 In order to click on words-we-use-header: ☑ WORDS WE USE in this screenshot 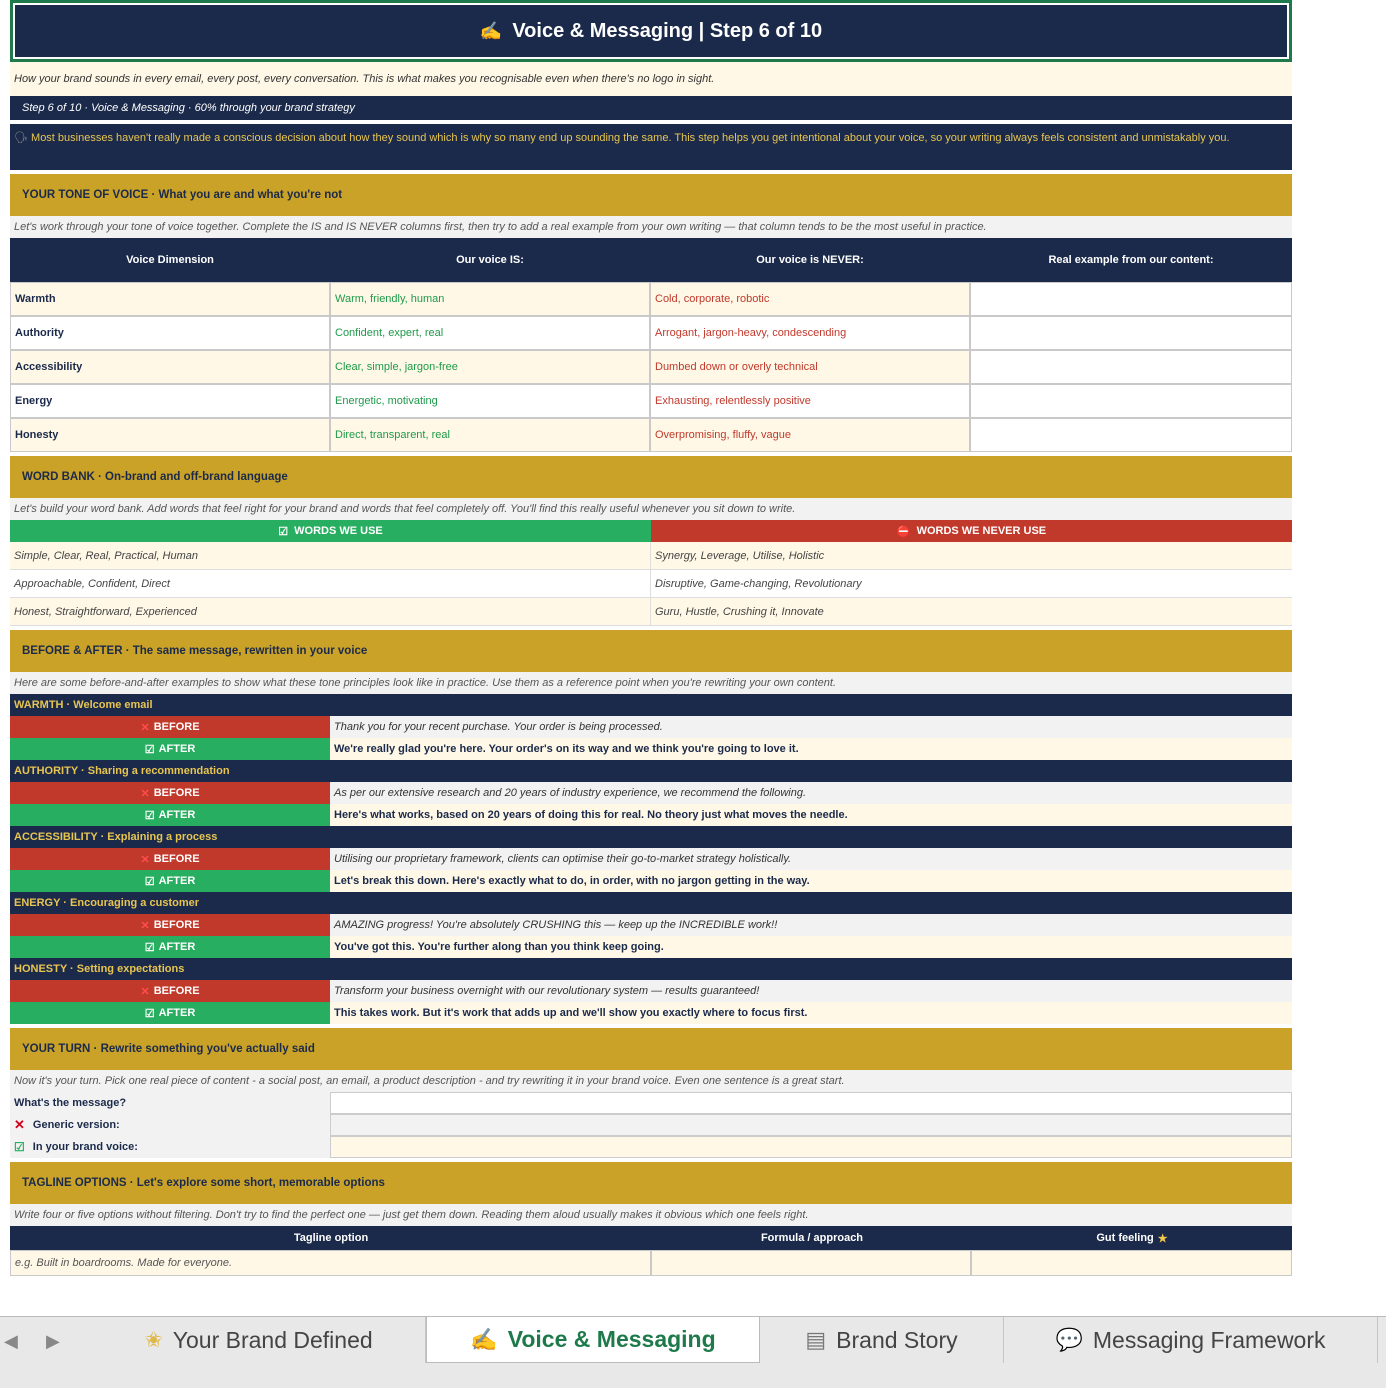, I will do `click(330, 531)`.